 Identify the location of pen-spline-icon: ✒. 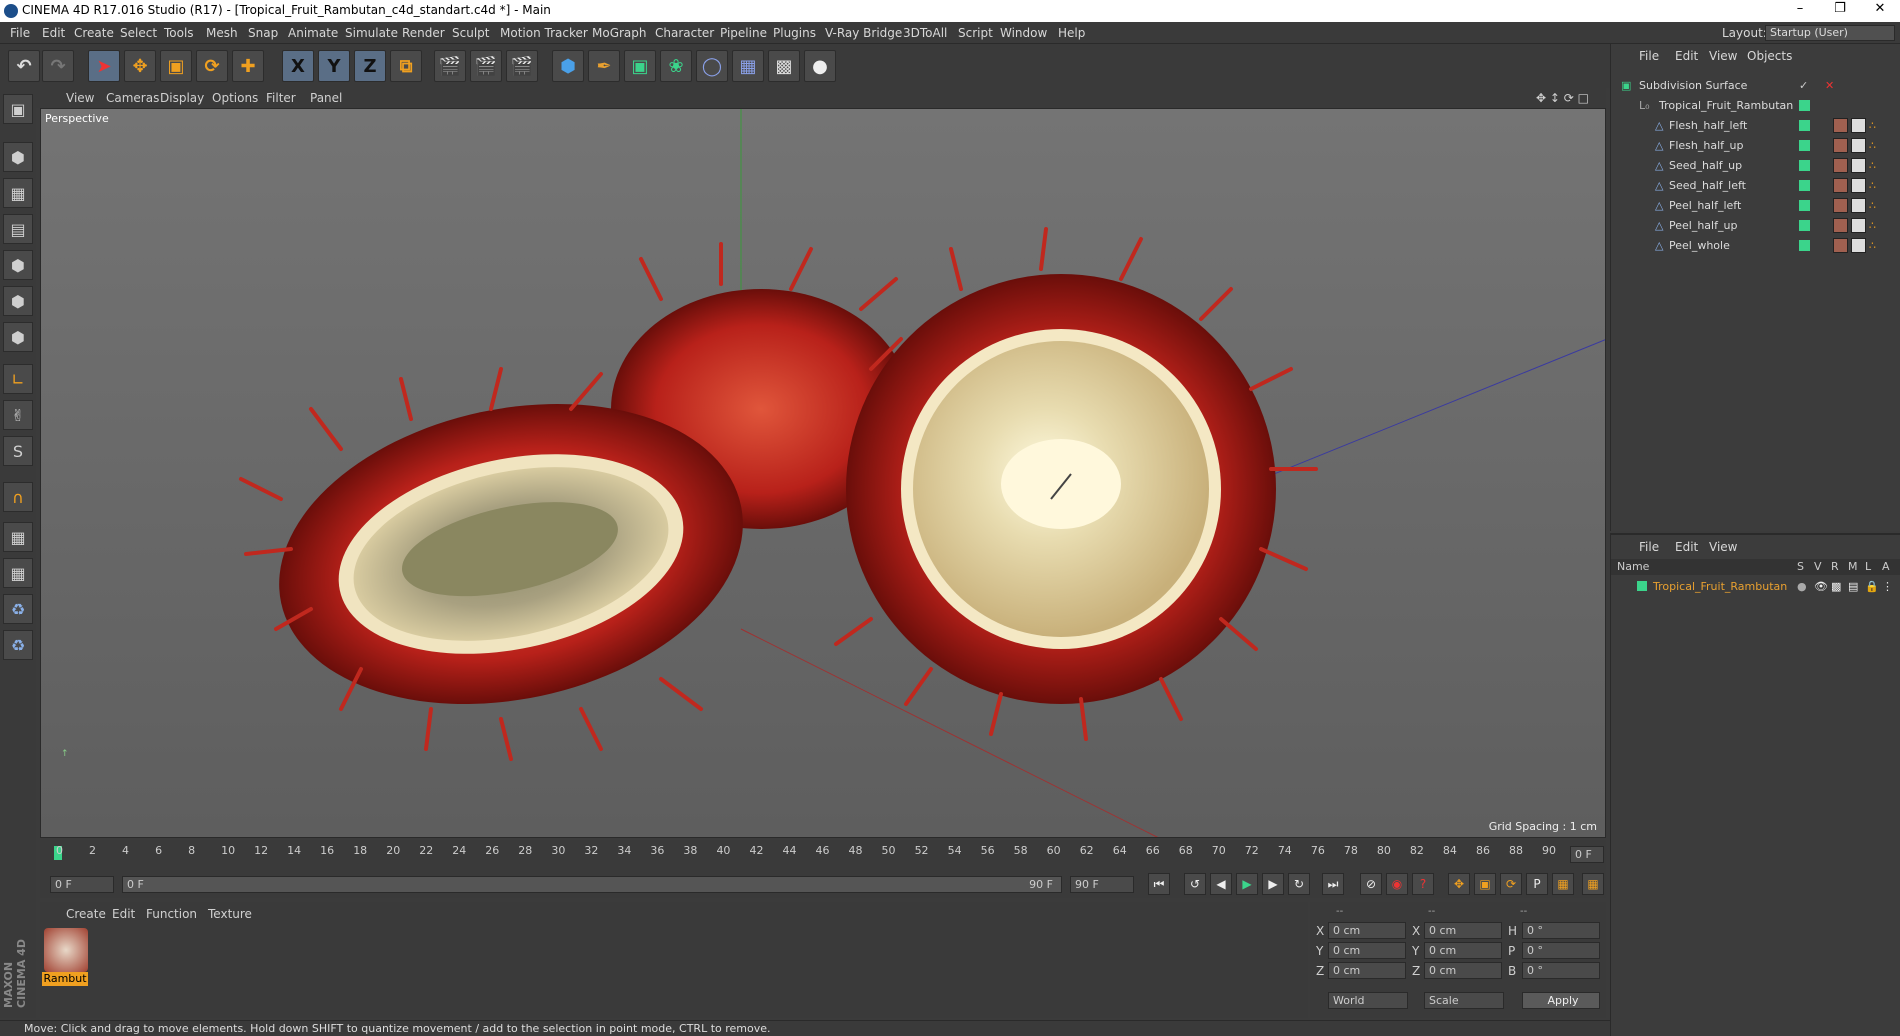
(604, 66).